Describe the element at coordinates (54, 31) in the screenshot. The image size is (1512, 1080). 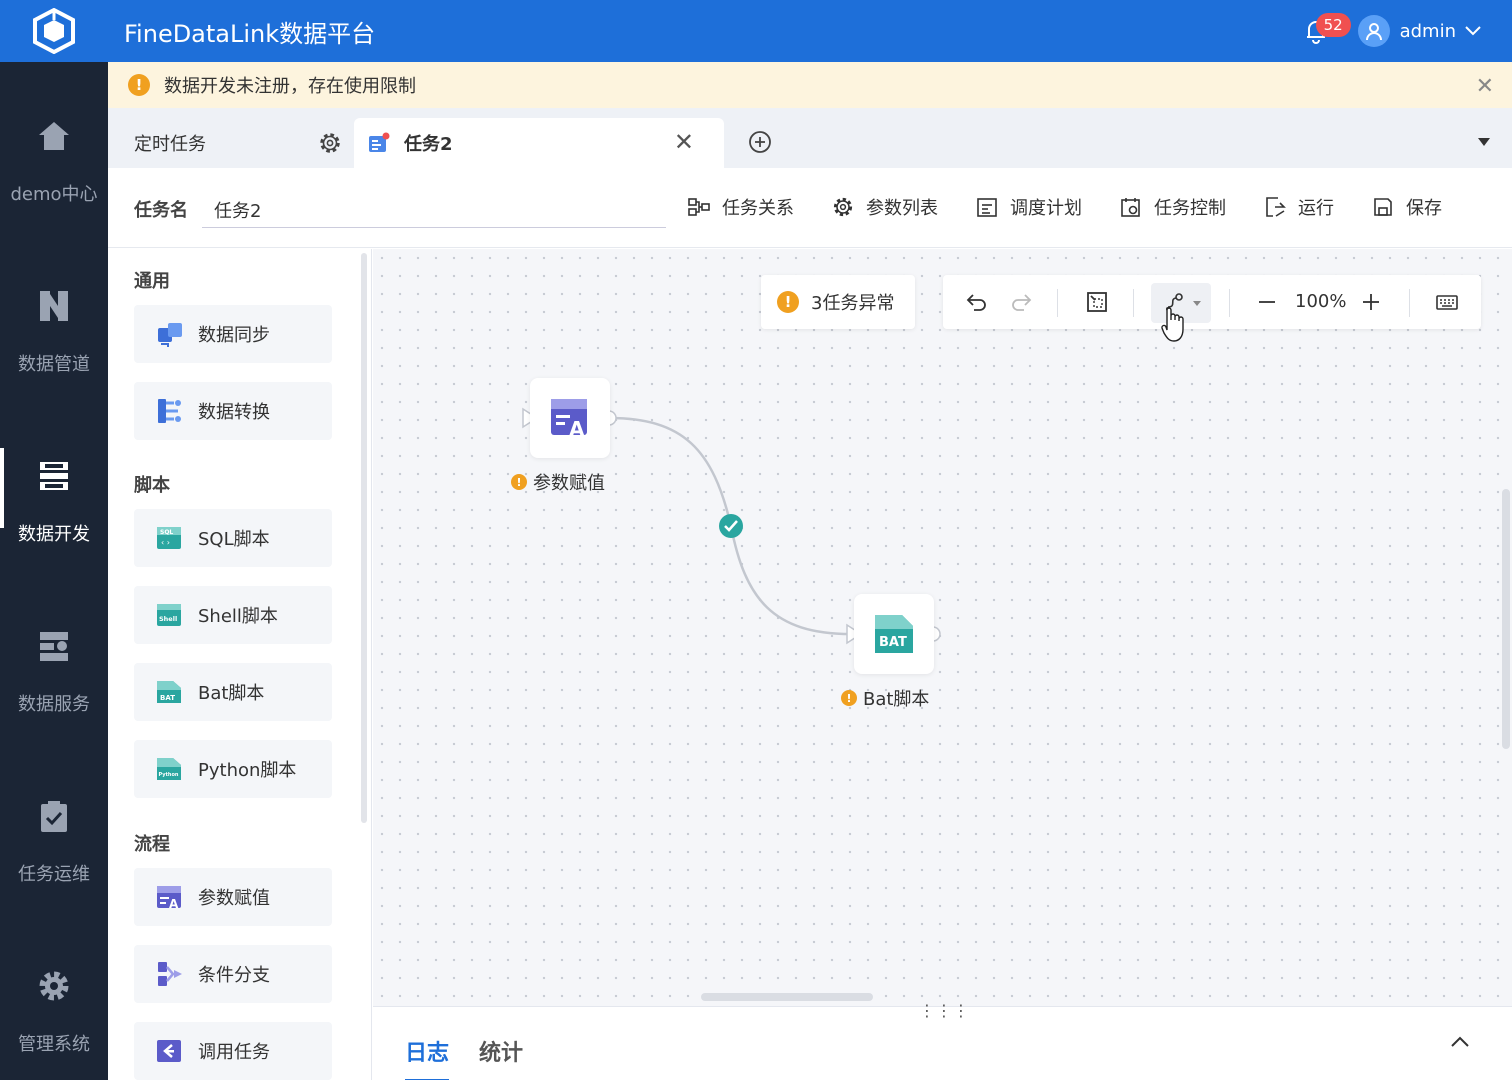
I see `app-logo-icon` at that location.